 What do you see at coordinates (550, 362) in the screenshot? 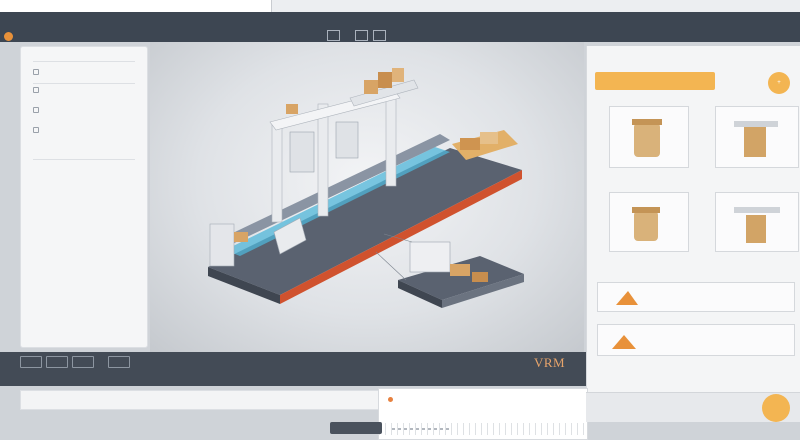
I see `brand-logo: VRM` at bounding box center [550, 362].